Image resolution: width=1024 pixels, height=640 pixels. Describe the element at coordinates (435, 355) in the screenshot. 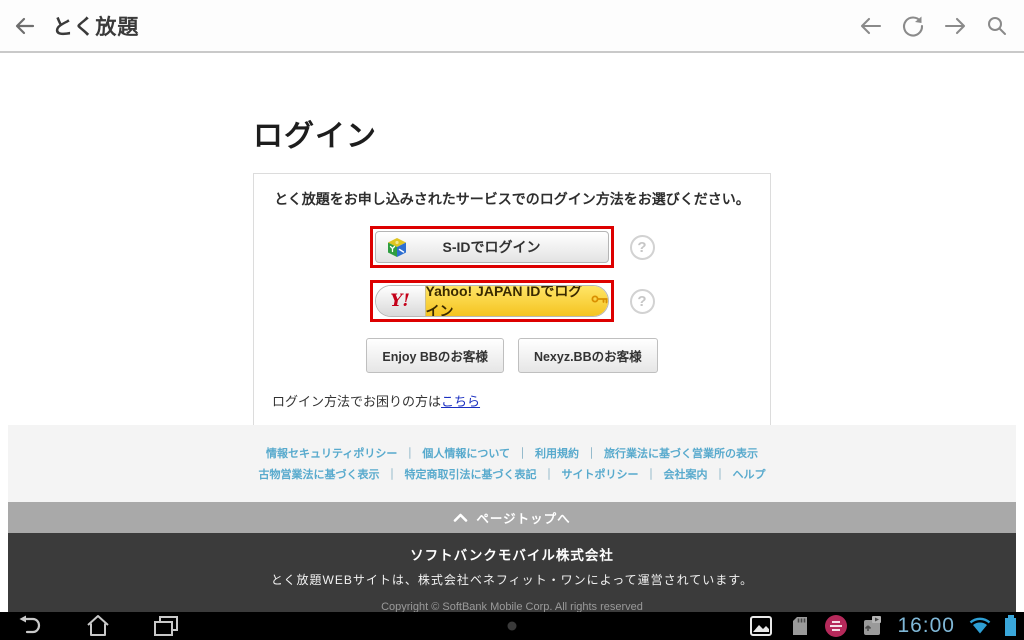

I see `enjoy-bb-button: Enjoy BBのお客様` at that location.